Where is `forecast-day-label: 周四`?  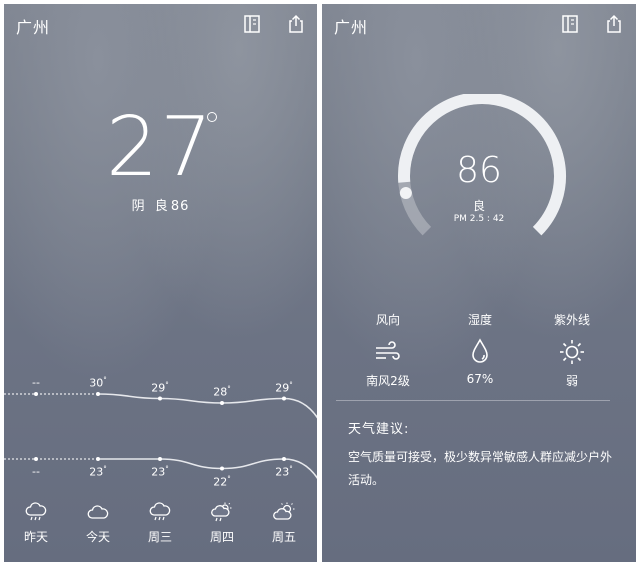 forecast-day-label: 周四 is located at coordinates (222, 537).